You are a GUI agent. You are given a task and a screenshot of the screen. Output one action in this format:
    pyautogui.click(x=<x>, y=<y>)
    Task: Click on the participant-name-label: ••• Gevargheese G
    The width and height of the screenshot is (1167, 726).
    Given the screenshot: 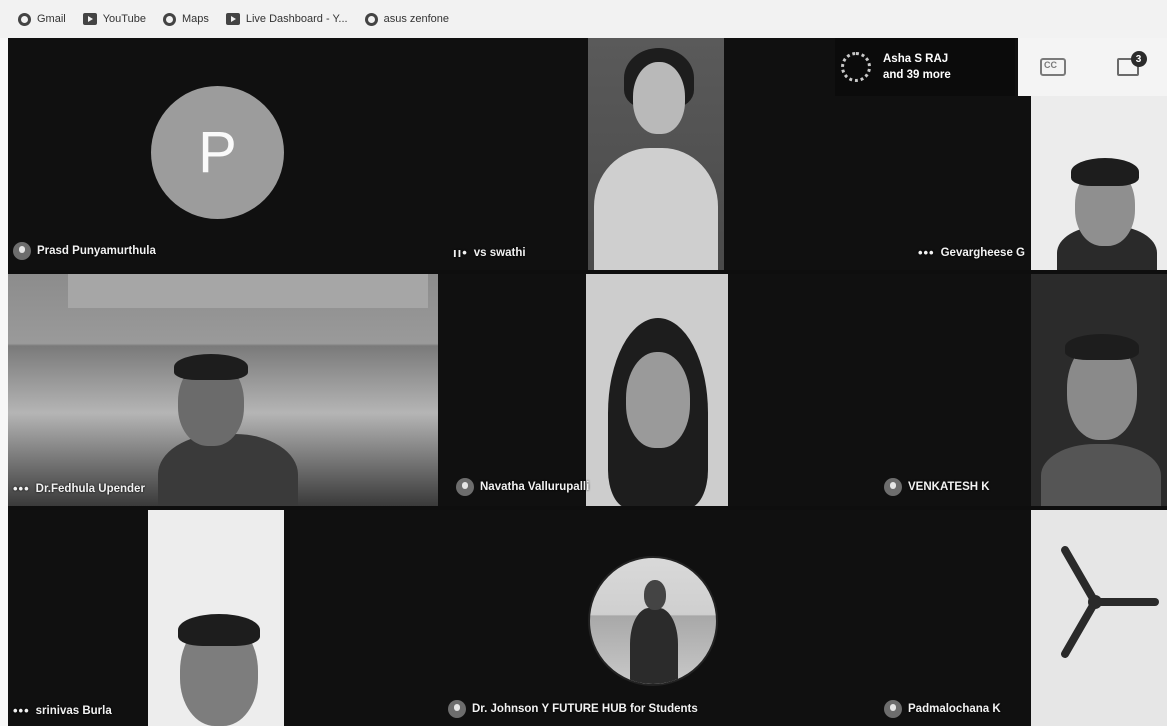 What is the action you would take?
    pyautogui.click(x=971, y=252)
    